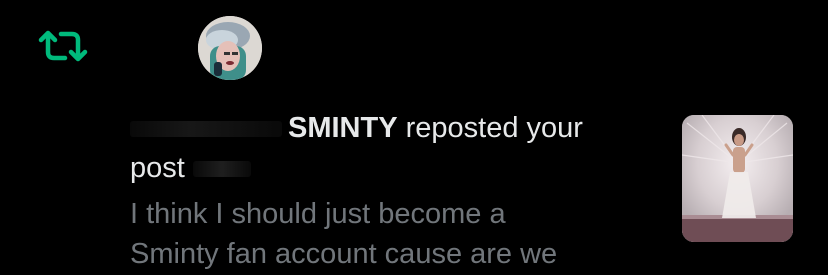 The image size is (828, 275). I want to click on object-text: post, so click(157, 168).